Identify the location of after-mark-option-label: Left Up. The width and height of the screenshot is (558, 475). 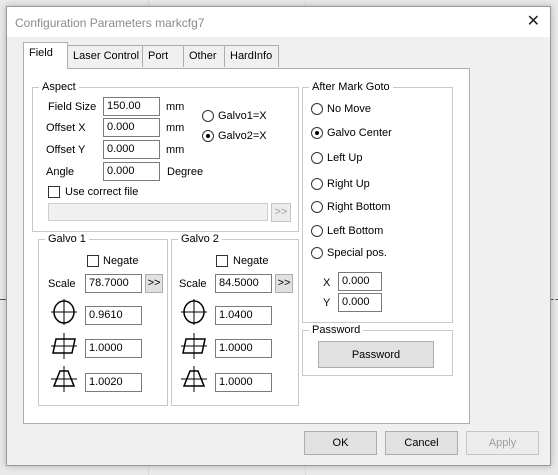
(345, 158).